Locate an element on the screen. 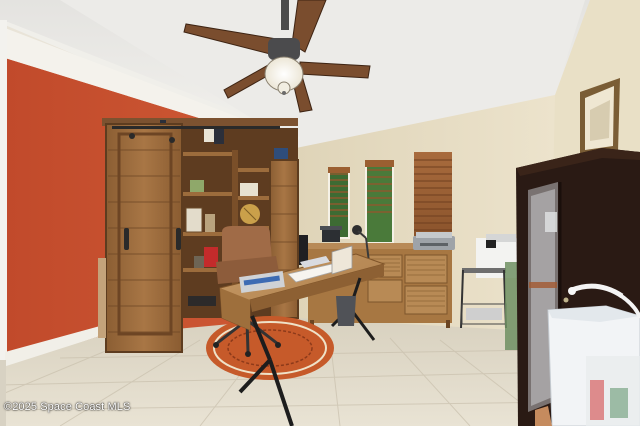  round-rug is located at coordinates (270, 348).